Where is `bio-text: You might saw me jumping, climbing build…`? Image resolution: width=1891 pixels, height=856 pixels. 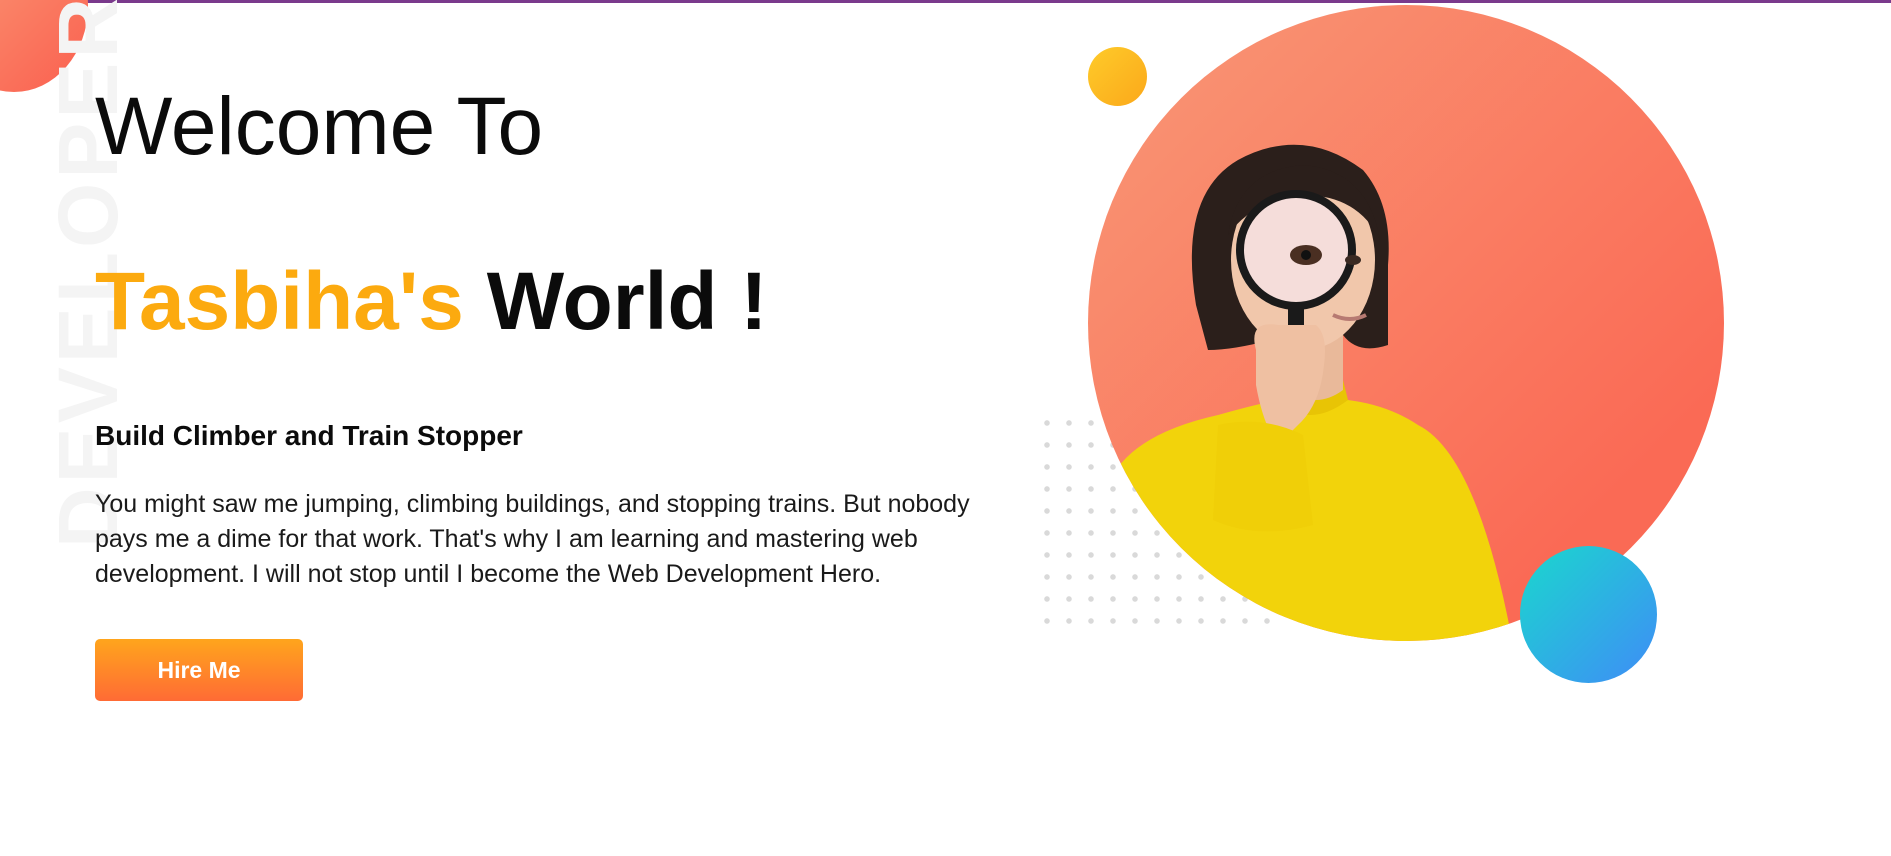 bio-text: You might saw me jumping, climbing build… is located at coordinates (532, 539).